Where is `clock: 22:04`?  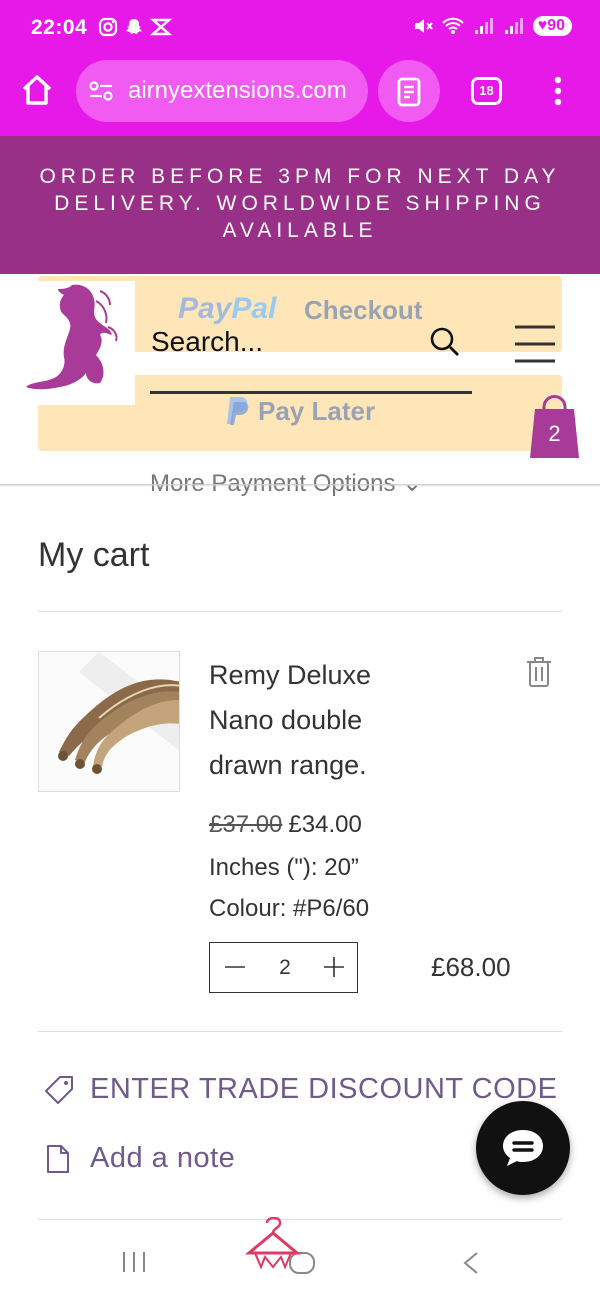
clock: 22:04 is located at coordinates (59, 27).